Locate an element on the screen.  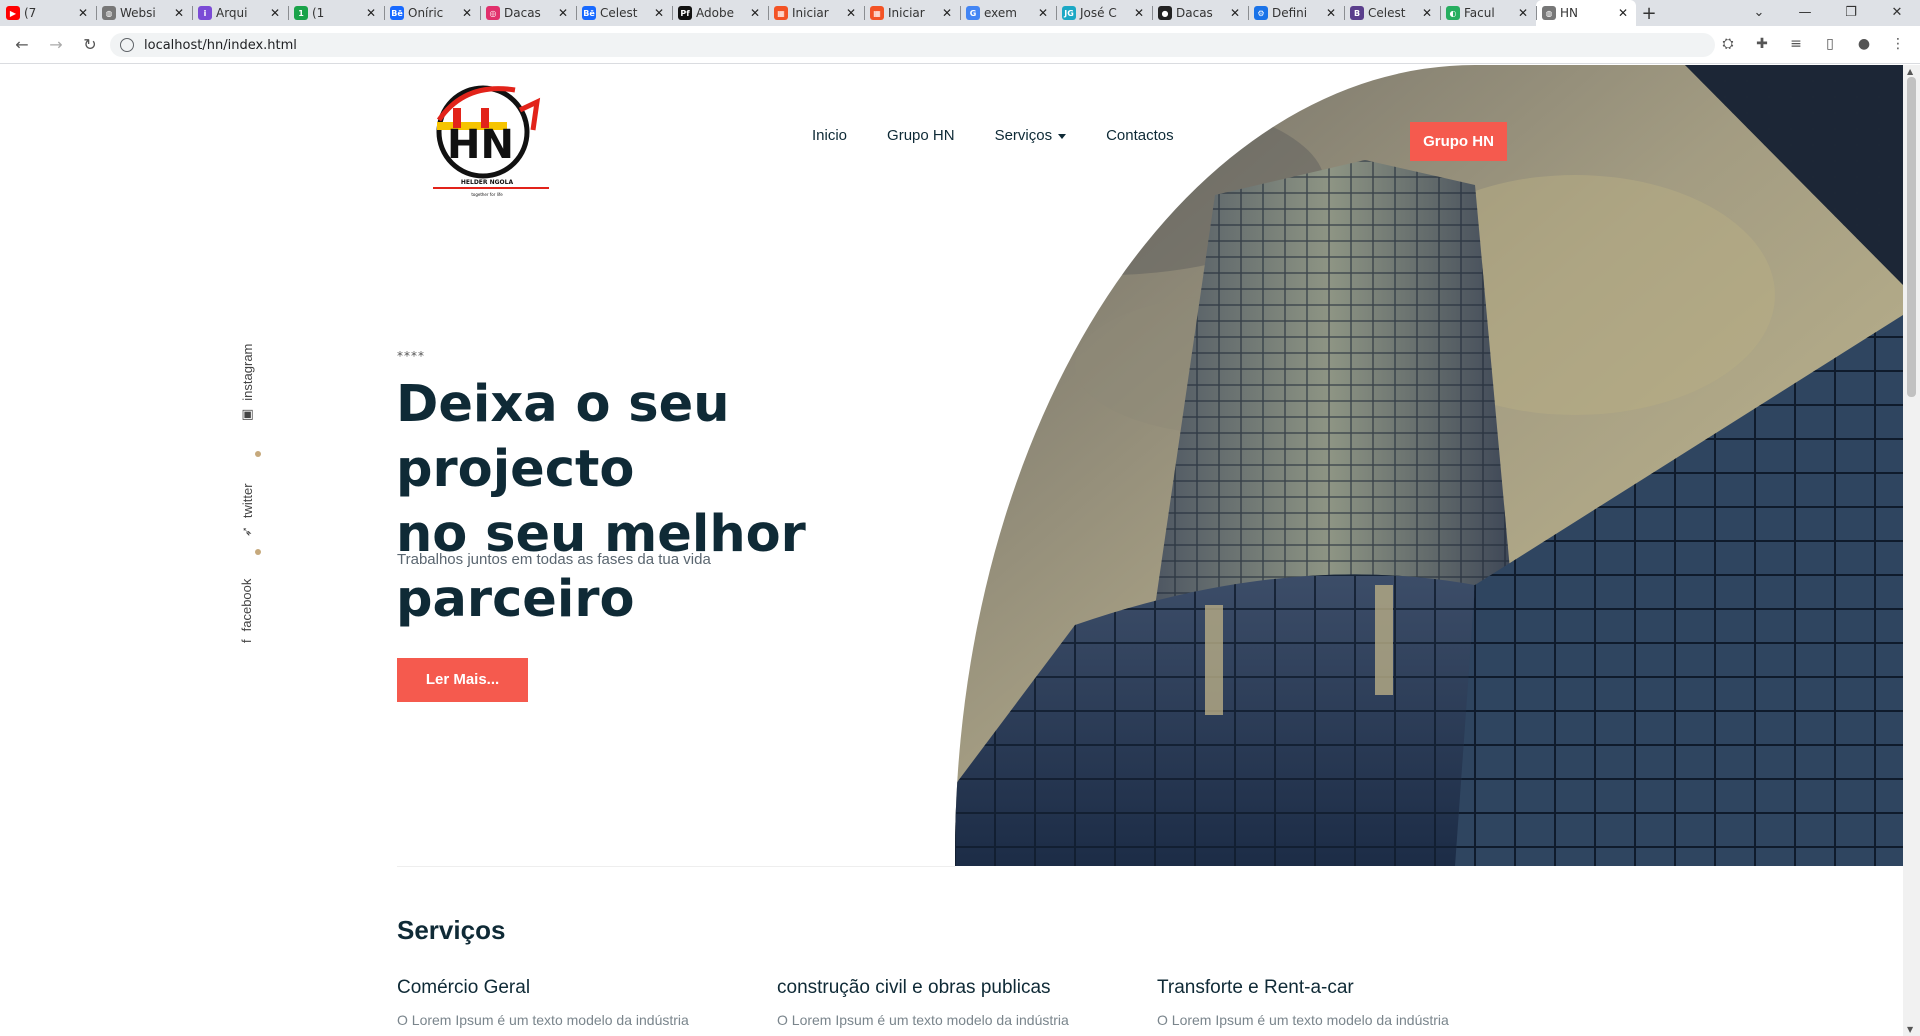
browser-tab: ⚙ Defini ✕ is located at coordinates (1296, 13).